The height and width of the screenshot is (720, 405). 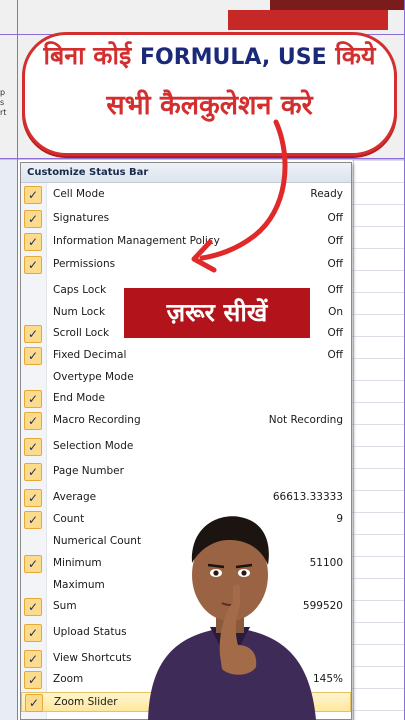 I want to click on menu-item-label: Count, so click(x=69, y=519).